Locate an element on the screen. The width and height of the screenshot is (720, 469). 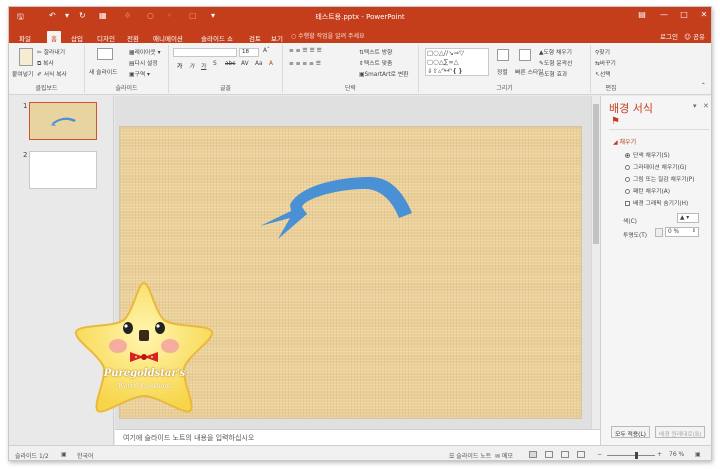
close-pane-icon: ✕ is located at coordinates (706, 106).